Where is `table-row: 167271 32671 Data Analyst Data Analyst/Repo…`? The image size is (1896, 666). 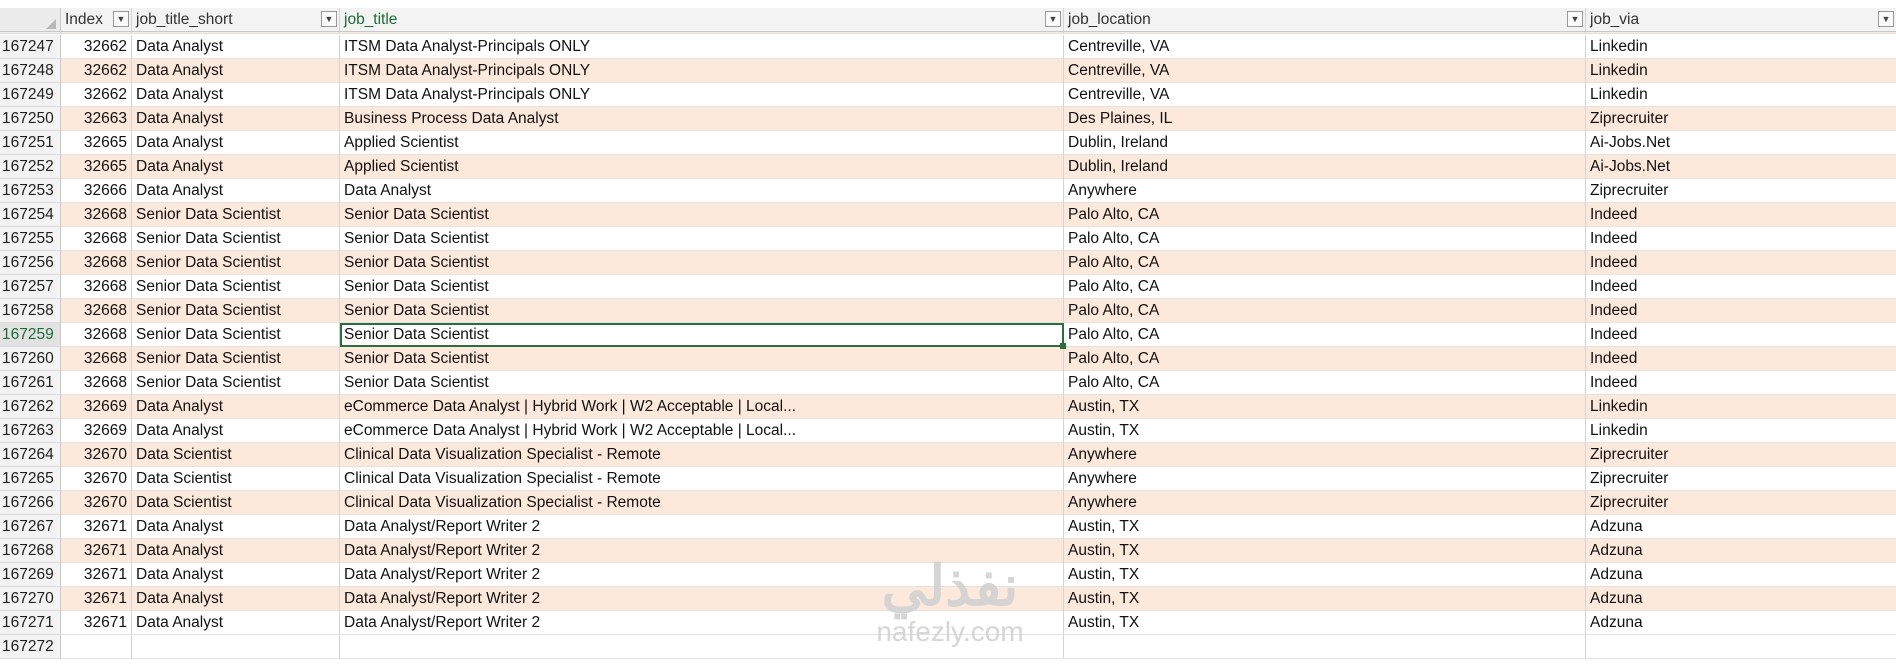
table-row: 167271 32671 Data Analyst Data Analyst/Repo… is located at coordinates (948, 623).